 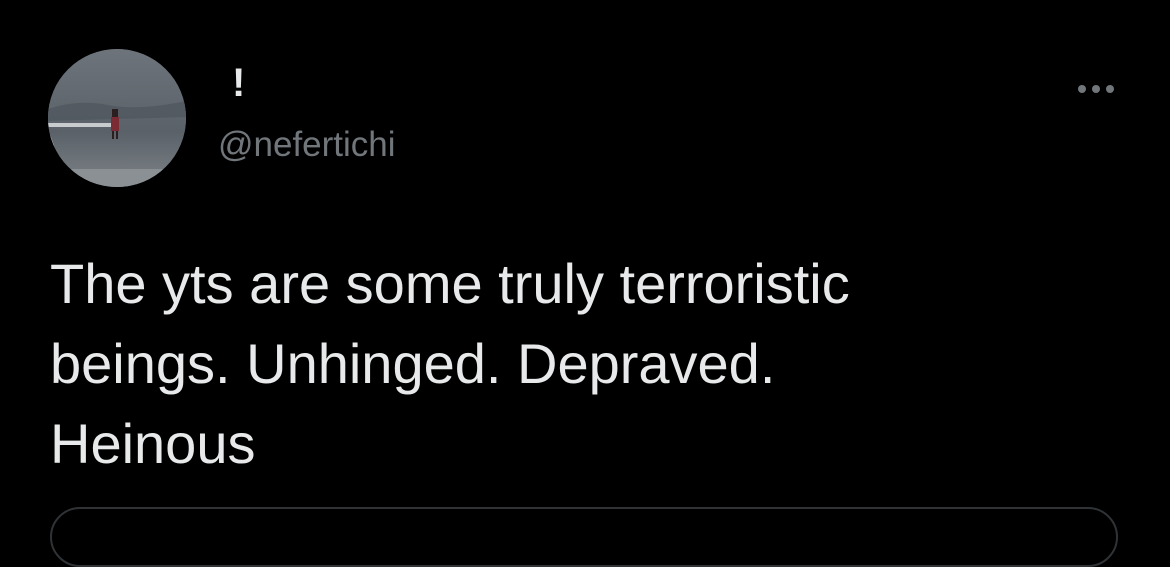 I want to click on avatar, so click(x=117, y=118).